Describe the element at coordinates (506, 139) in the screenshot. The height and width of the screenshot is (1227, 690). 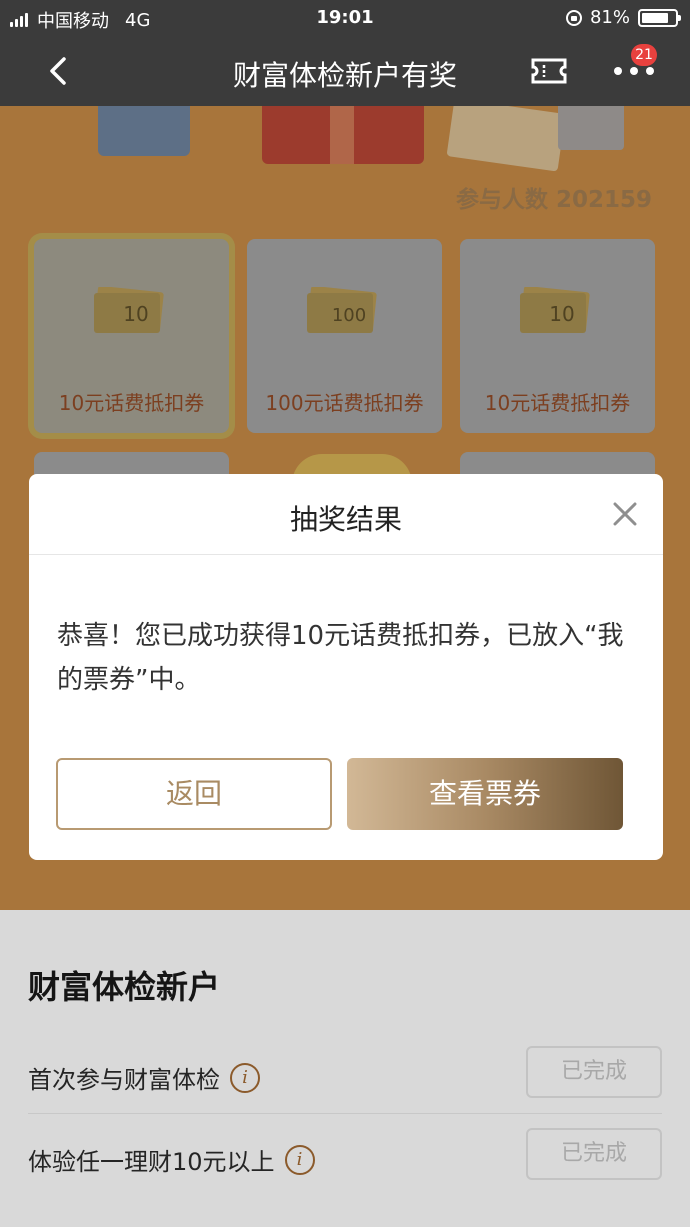
I see `ticket-decoration-image` at that location.